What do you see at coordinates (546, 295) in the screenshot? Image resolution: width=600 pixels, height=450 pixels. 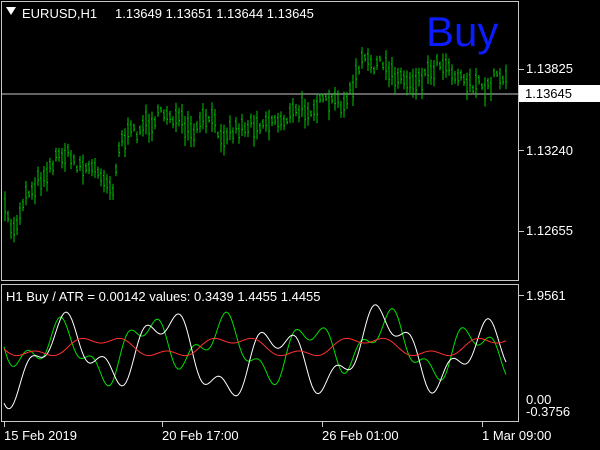 I see `indicator-axis-label: 1.9561` at bounding box center [546, 295].